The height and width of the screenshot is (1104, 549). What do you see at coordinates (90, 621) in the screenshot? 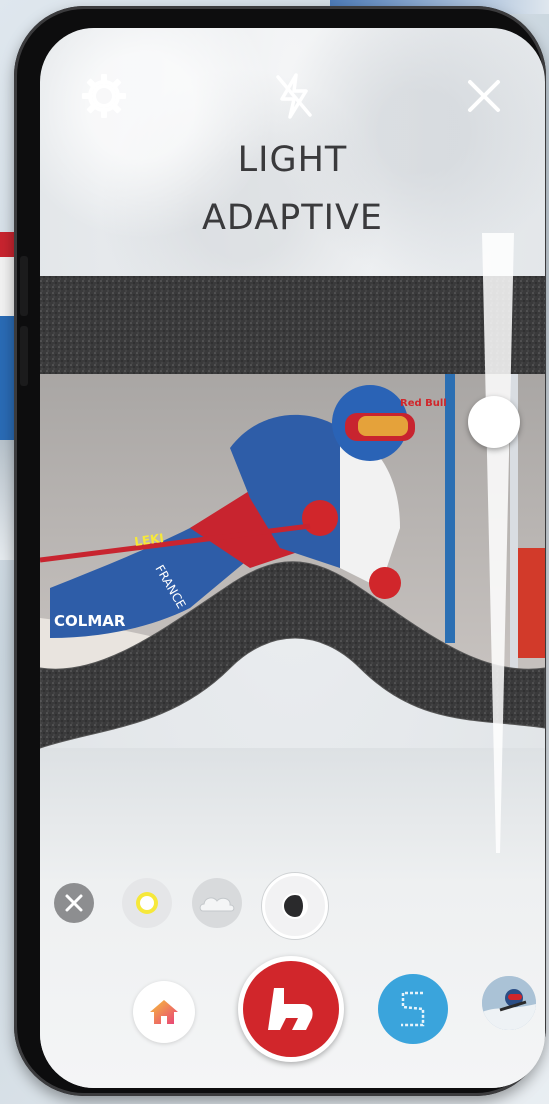
I see `bib-text: COLMAR` at bounding box center [90, 621].